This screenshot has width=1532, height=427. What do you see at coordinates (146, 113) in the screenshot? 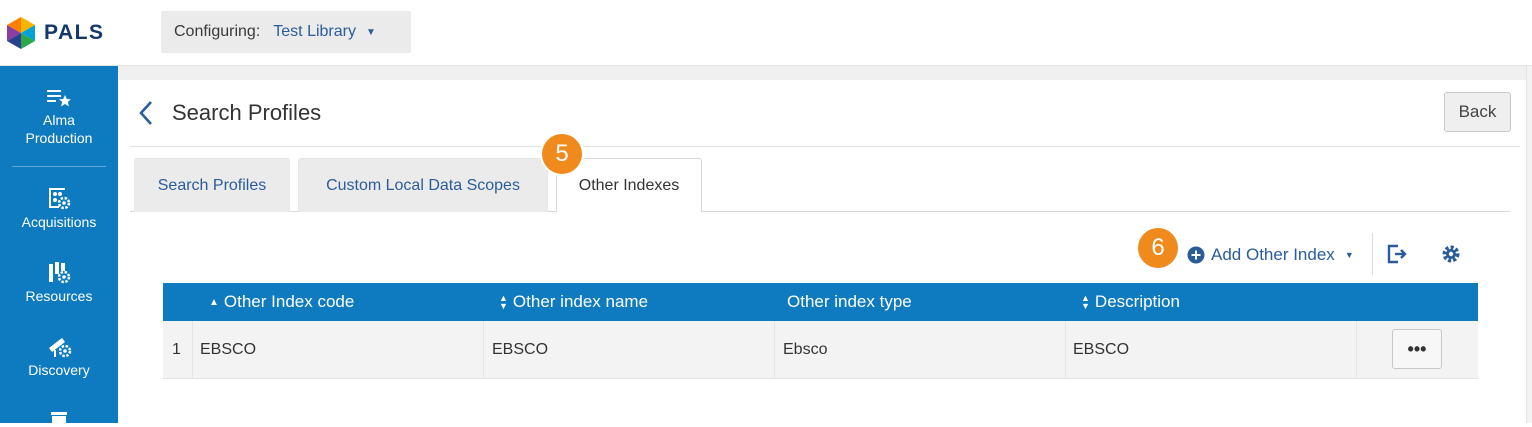
I see `chevron-left-icon` at bounding box center [146, 113].